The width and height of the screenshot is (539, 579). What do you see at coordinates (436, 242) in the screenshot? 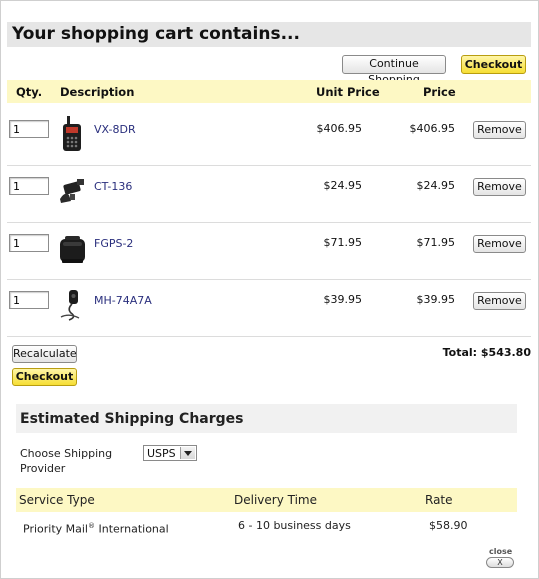
I see `line-price: $71.95` at bounding box center [436, 242].